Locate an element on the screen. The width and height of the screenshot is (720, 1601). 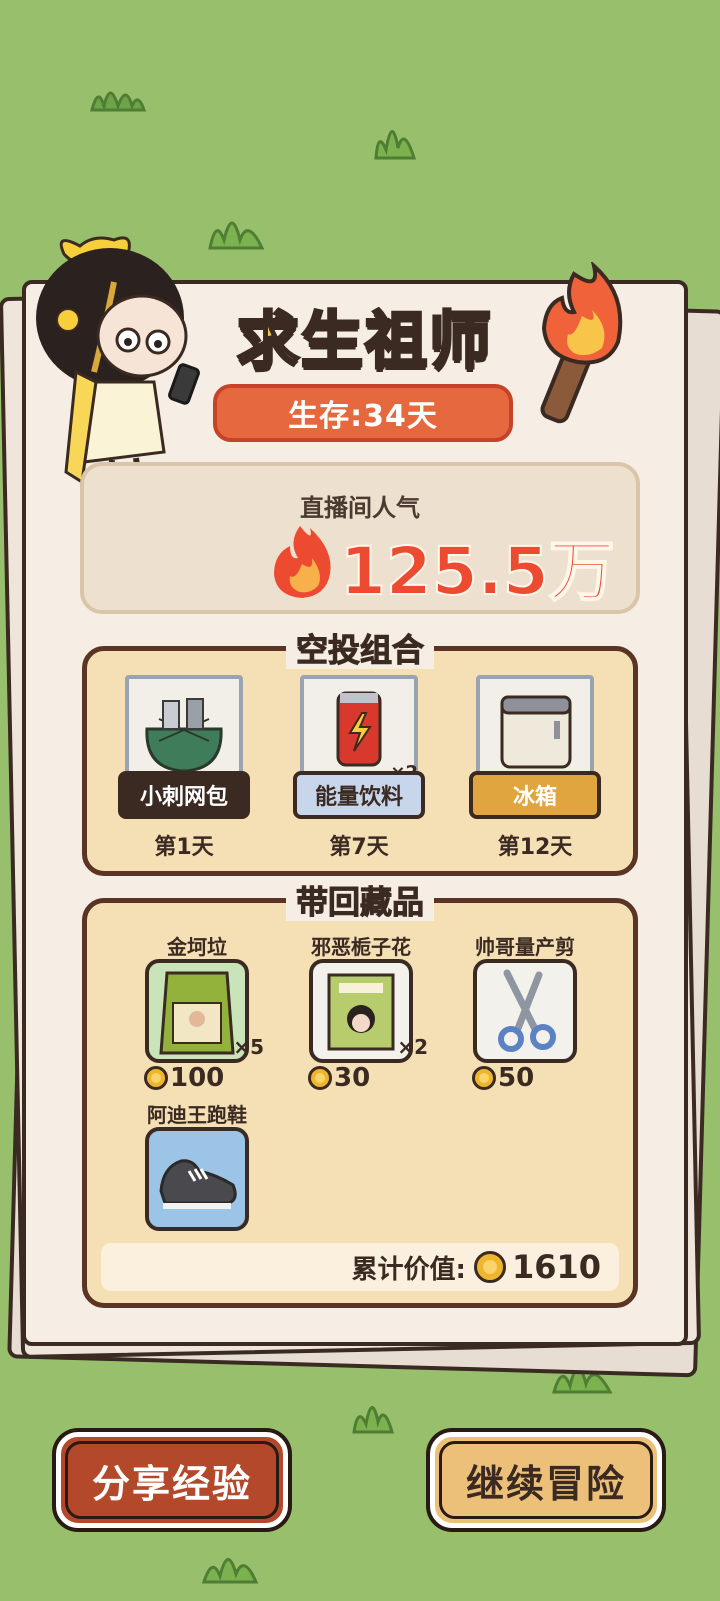
airdrop-item-day: 第1天 is located at coordinates (184, 847).